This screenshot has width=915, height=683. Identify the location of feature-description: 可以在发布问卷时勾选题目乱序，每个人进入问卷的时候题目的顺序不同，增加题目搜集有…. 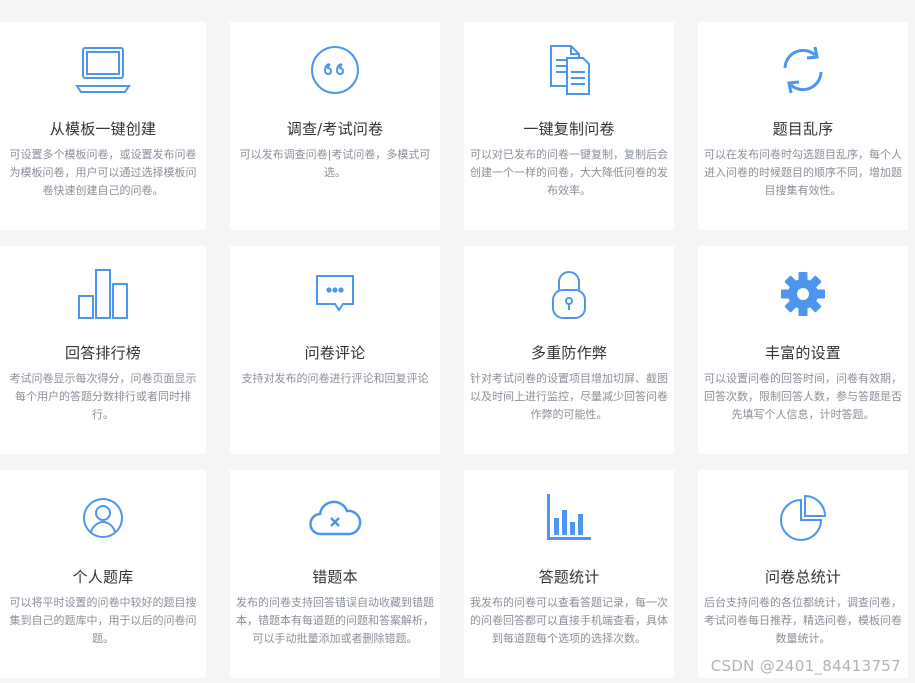
(803, 172).